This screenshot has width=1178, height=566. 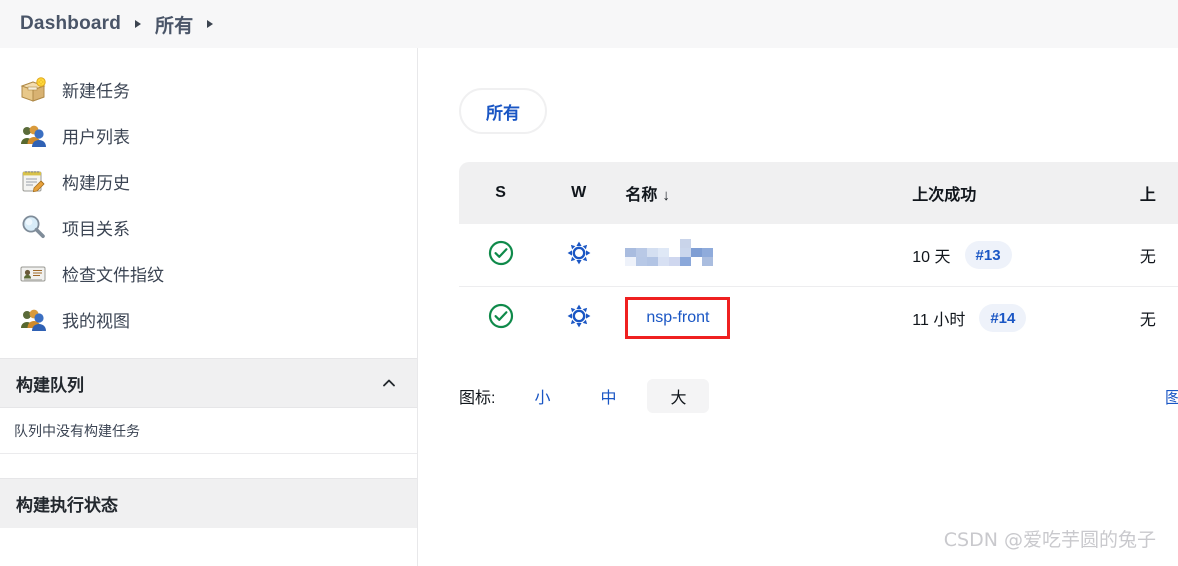 I want to click on column-header-name: 名称 ↓, so click(x=763, y=193).